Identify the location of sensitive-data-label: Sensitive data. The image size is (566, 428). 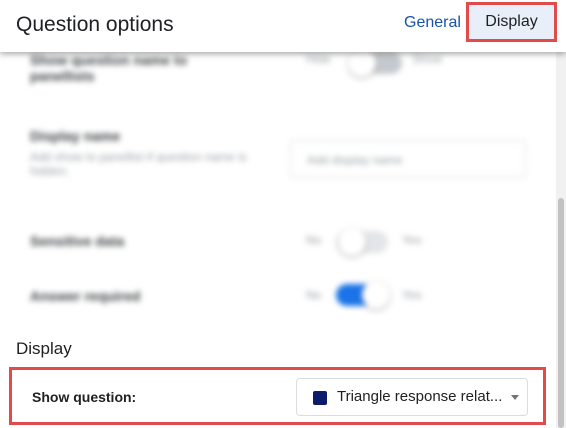
(77, 241).